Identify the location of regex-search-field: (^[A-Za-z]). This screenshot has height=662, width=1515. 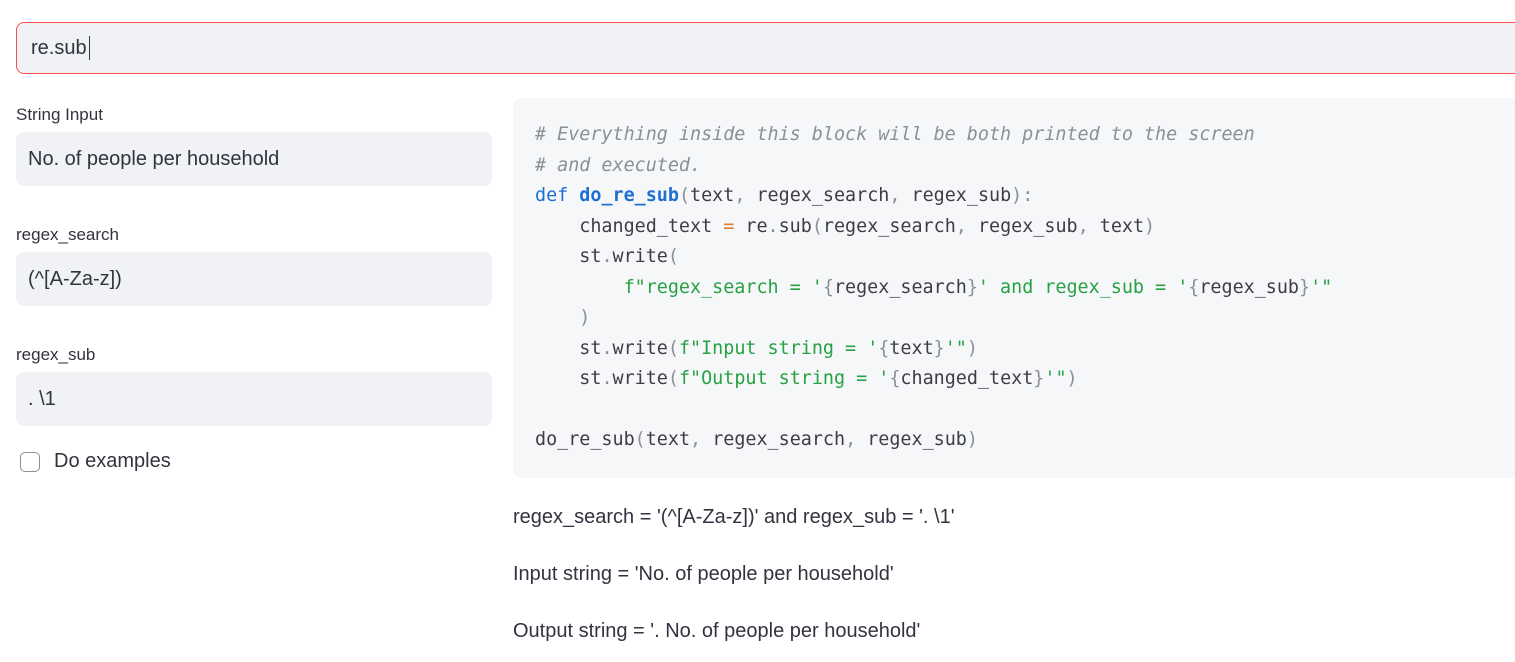
(254, 279).